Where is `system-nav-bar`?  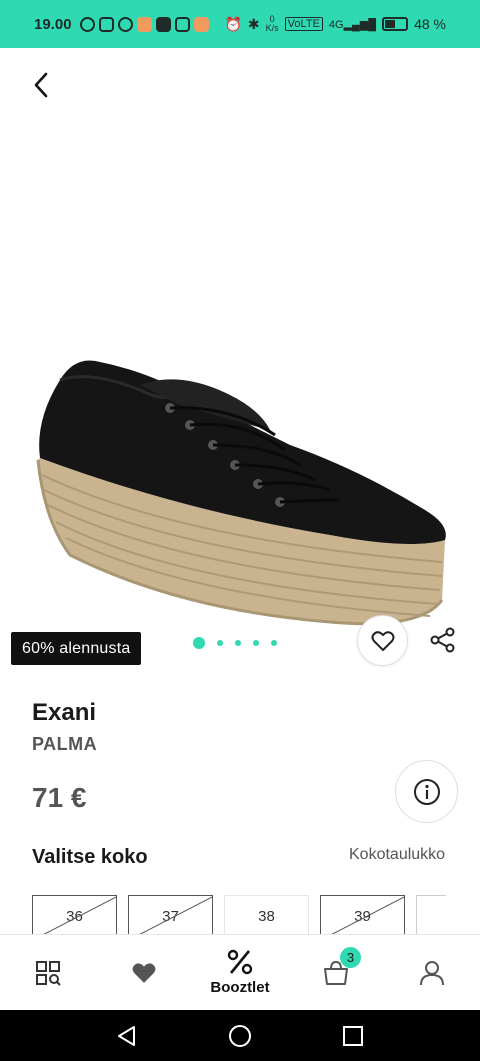
system-nav-bar is located at coordinates (240, 1035).